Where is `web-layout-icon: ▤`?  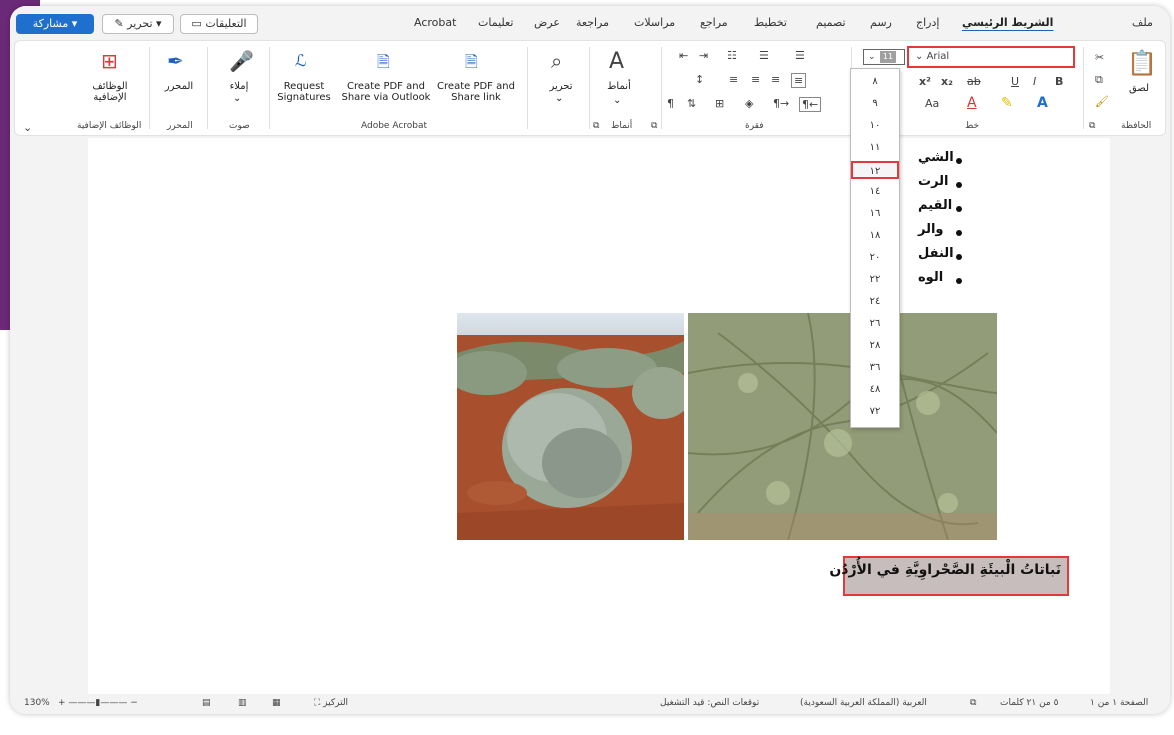 web-layout-icon: ▤ is located at coordinates (206, 703).